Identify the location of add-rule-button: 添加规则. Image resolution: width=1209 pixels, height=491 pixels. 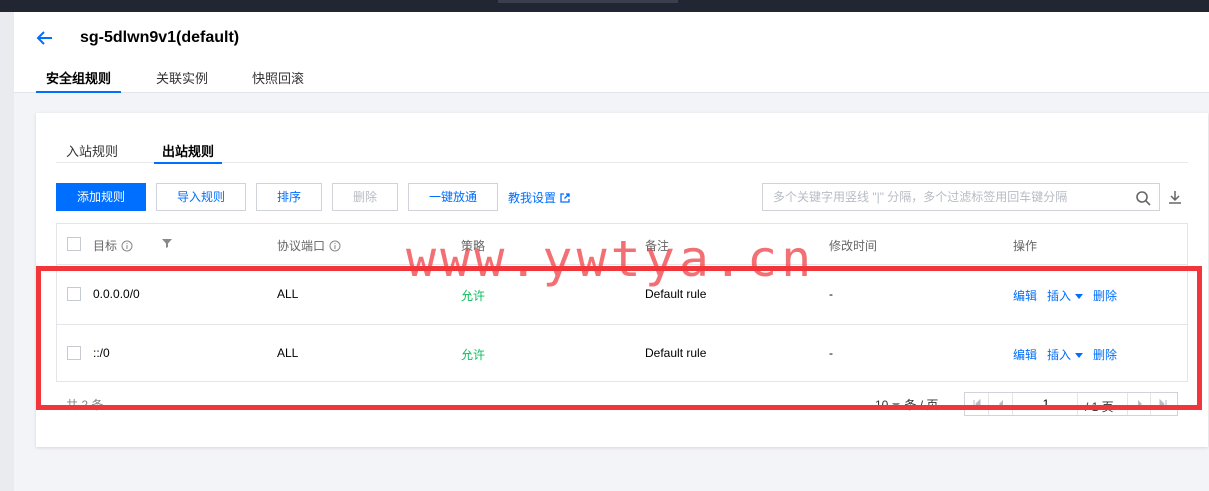
(101, 197).